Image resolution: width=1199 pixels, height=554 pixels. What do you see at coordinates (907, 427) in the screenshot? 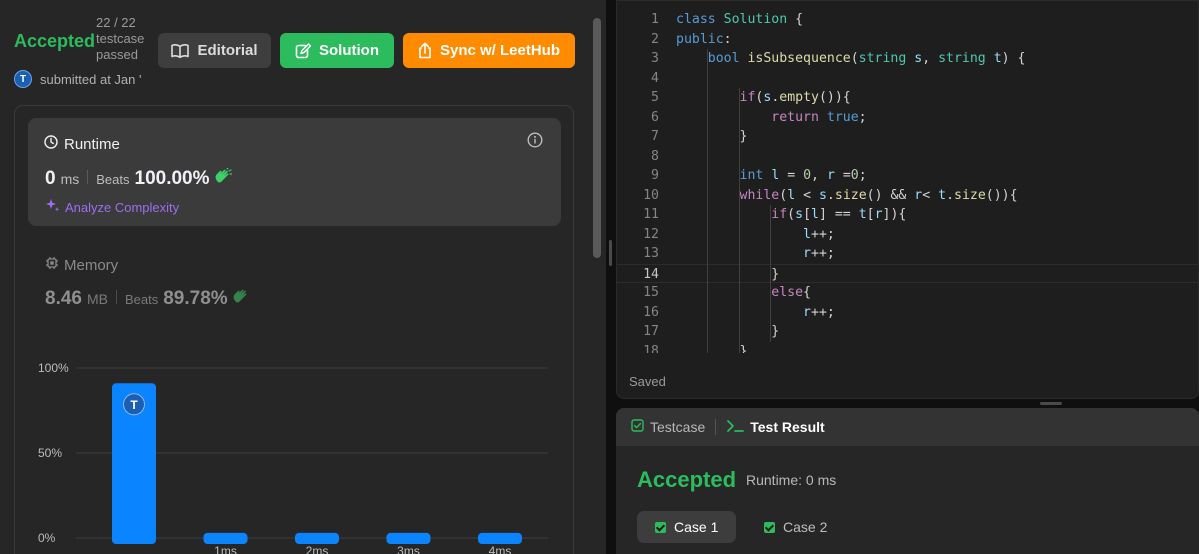
I see `result-tabbar: Testcase Test Result` at bounding box center [907, 427].